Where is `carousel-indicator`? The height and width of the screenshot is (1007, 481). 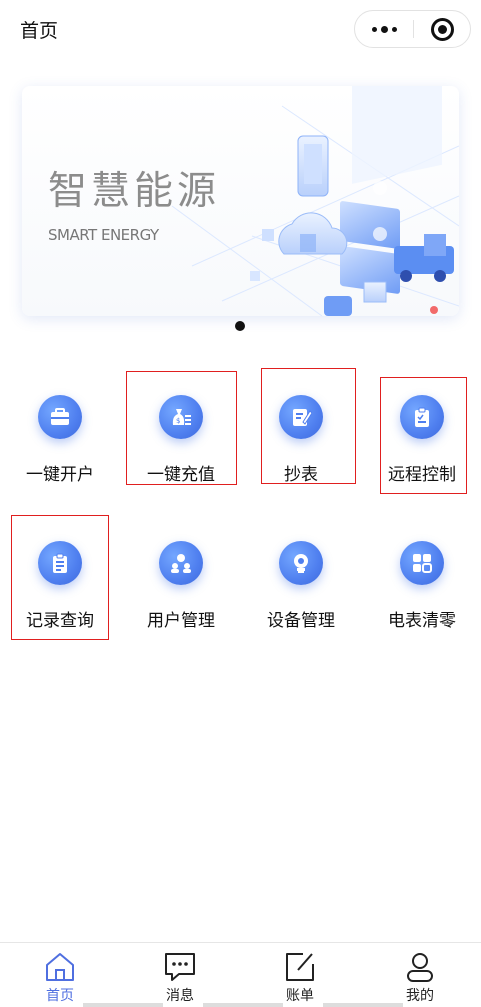 carousel-indicator is located at coordinates (240, 326).